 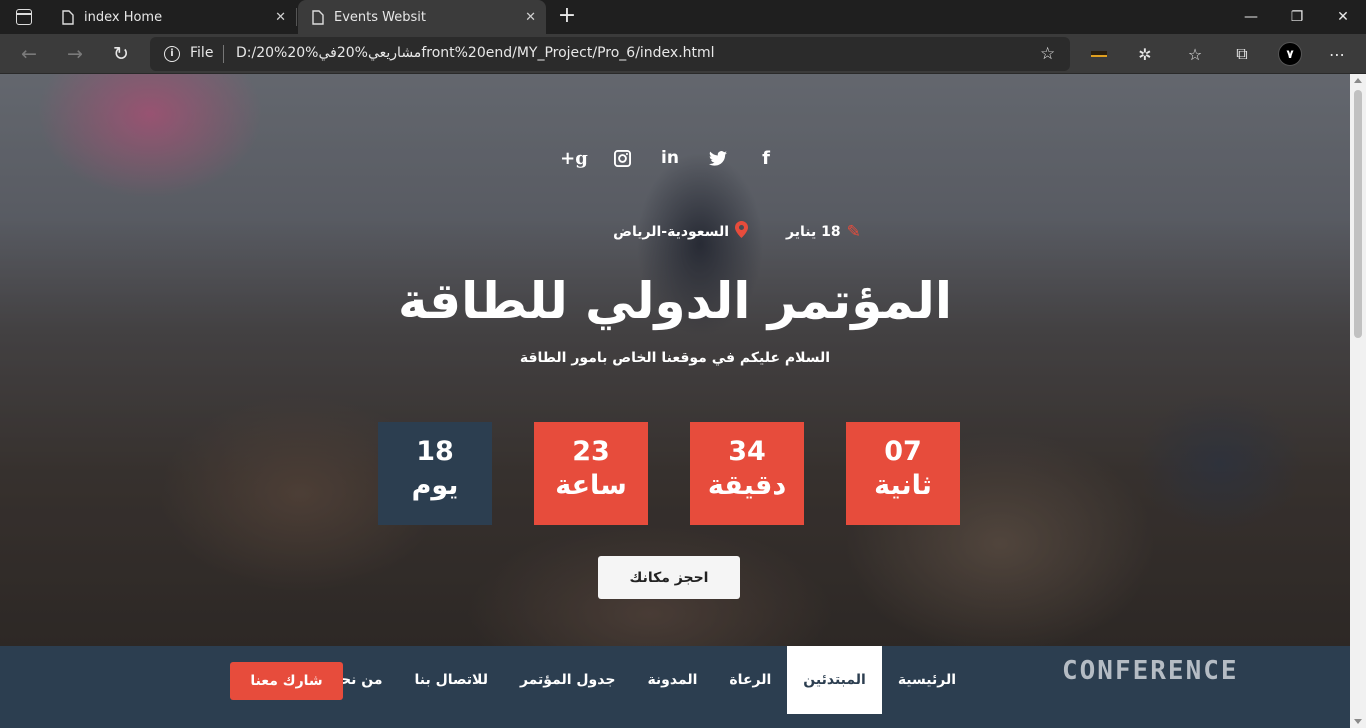 I want to click on countdown-days-value: 18, so click(x=435, y=451).